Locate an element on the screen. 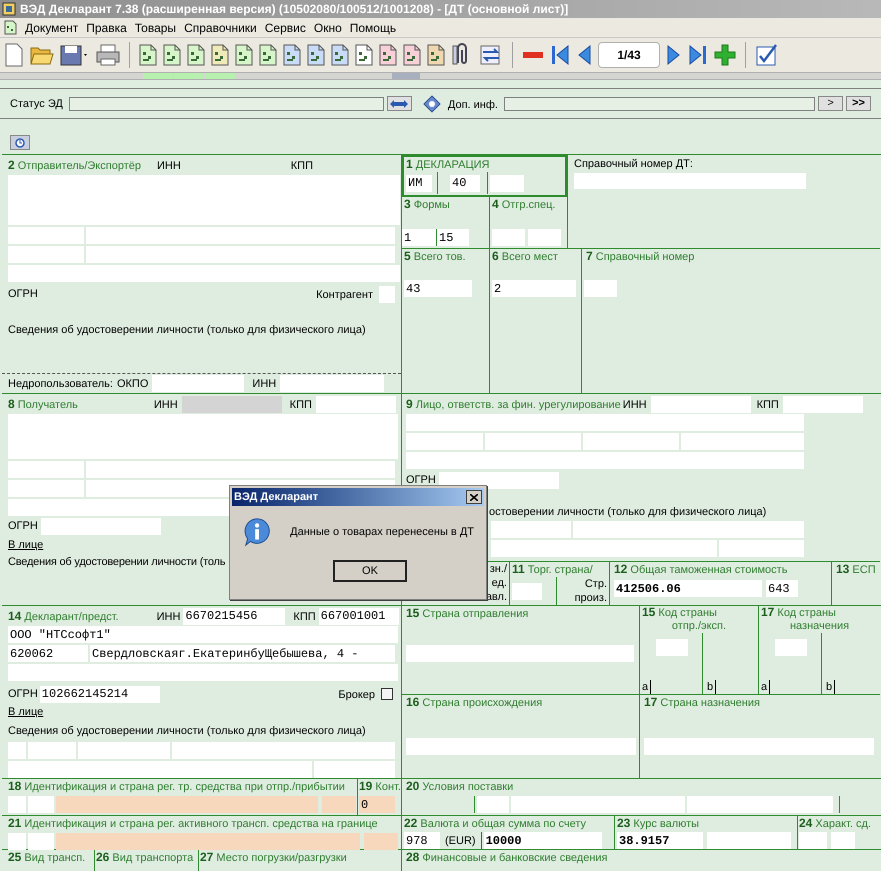  field-label: произ. is located at coordinates (590, 598).